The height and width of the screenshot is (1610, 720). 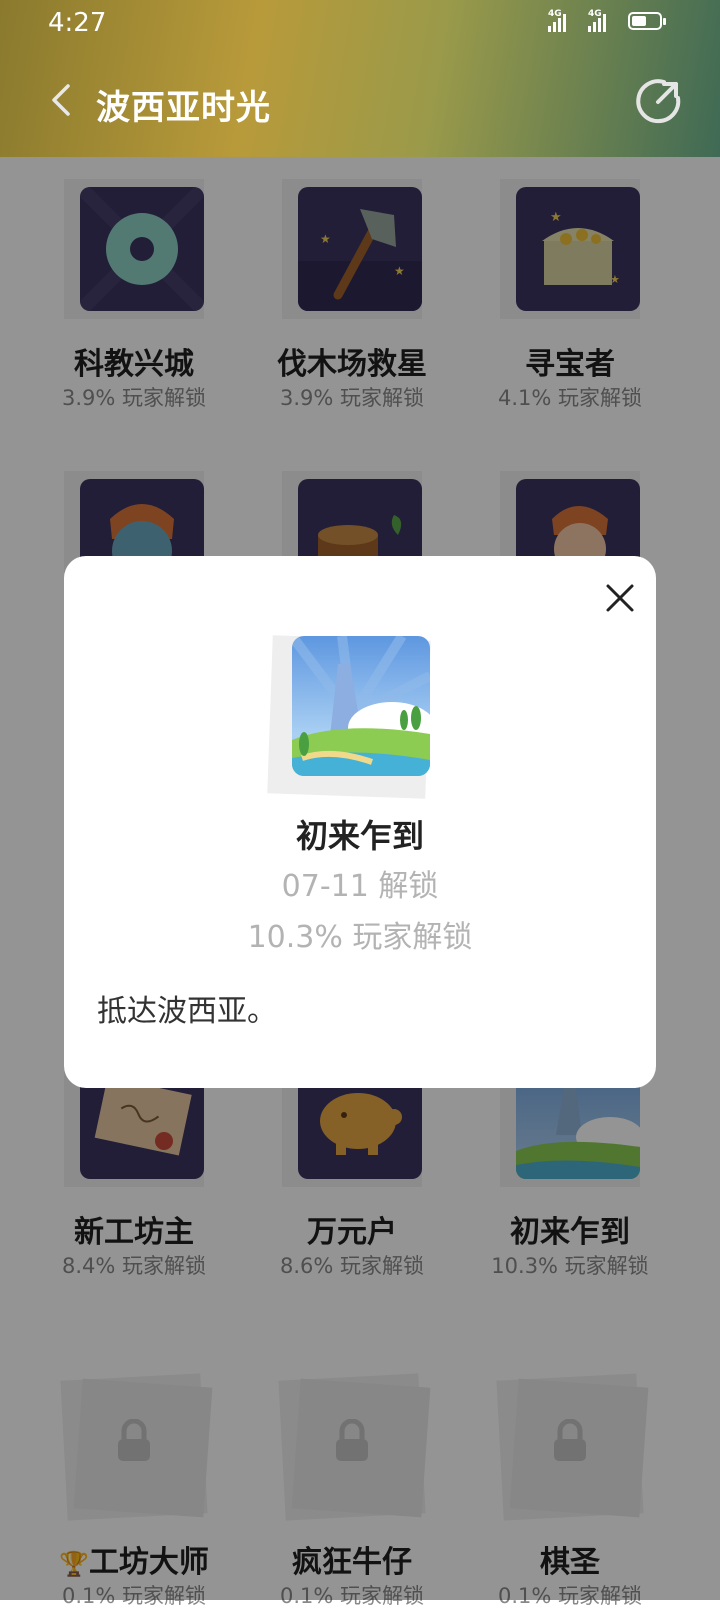 What do you see at coordinates (360, 78) in the screenshot?
I see `header-bar: 4:27 4G 4G 波西亚时光` at bounding box center [360, 78].